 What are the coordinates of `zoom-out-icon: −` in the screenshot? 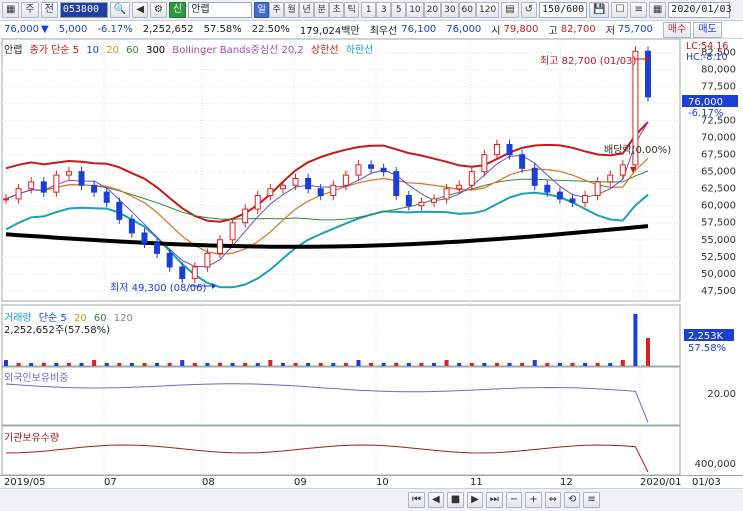 It's located at (514, 500).